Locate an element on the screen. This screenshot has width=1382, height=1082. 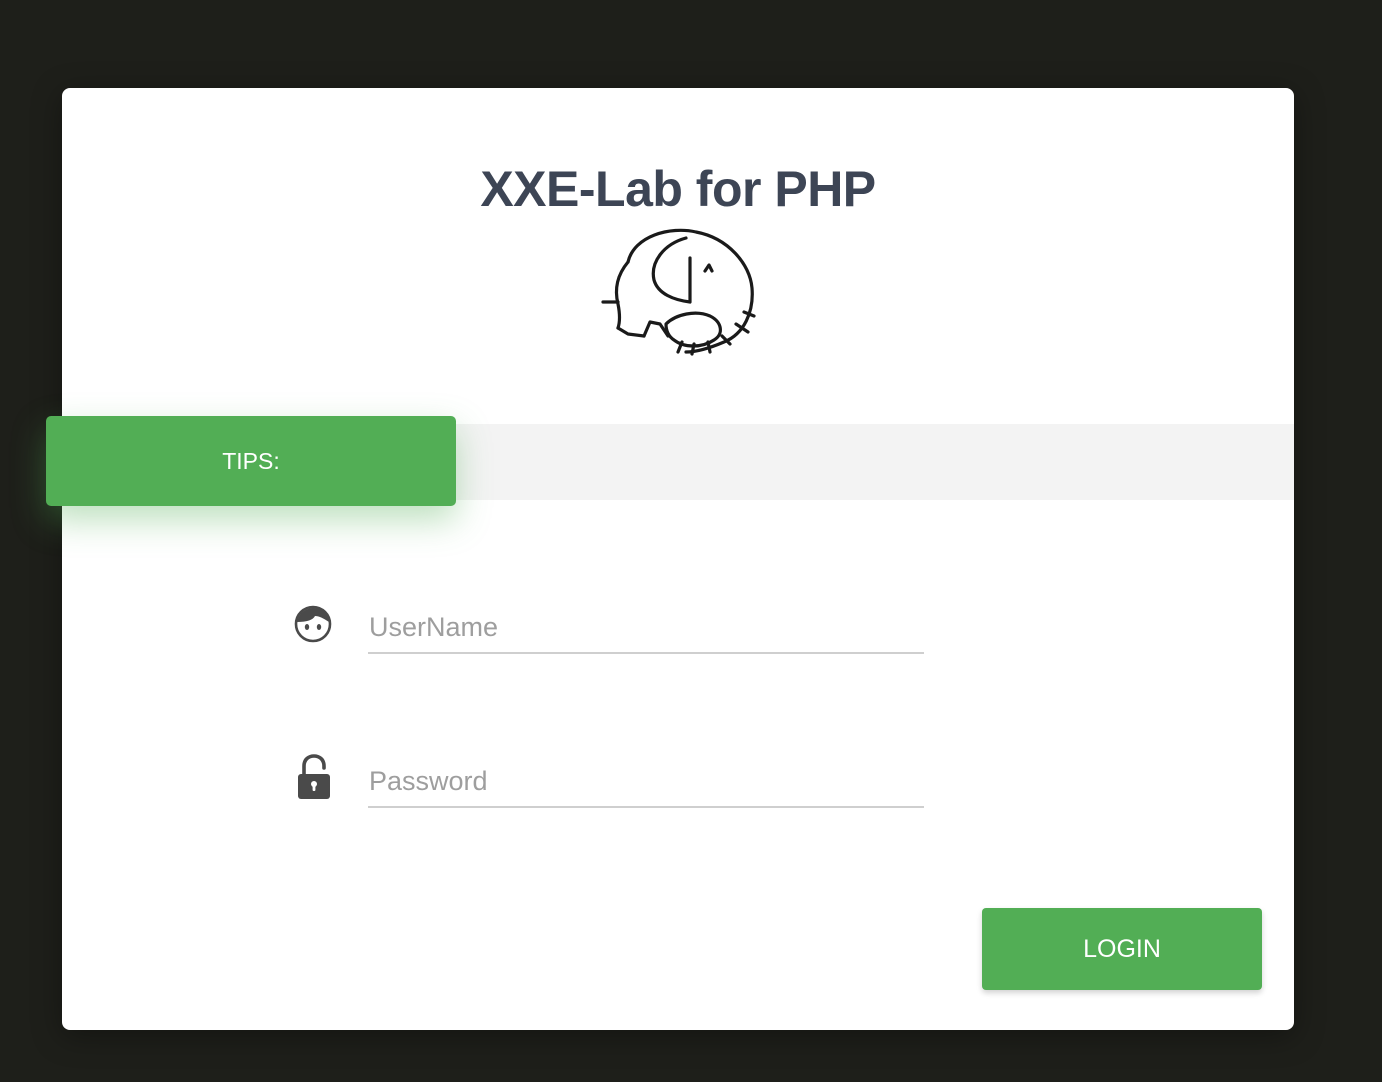
tips-badge: TIPS: is located at coordinates (251, 461).